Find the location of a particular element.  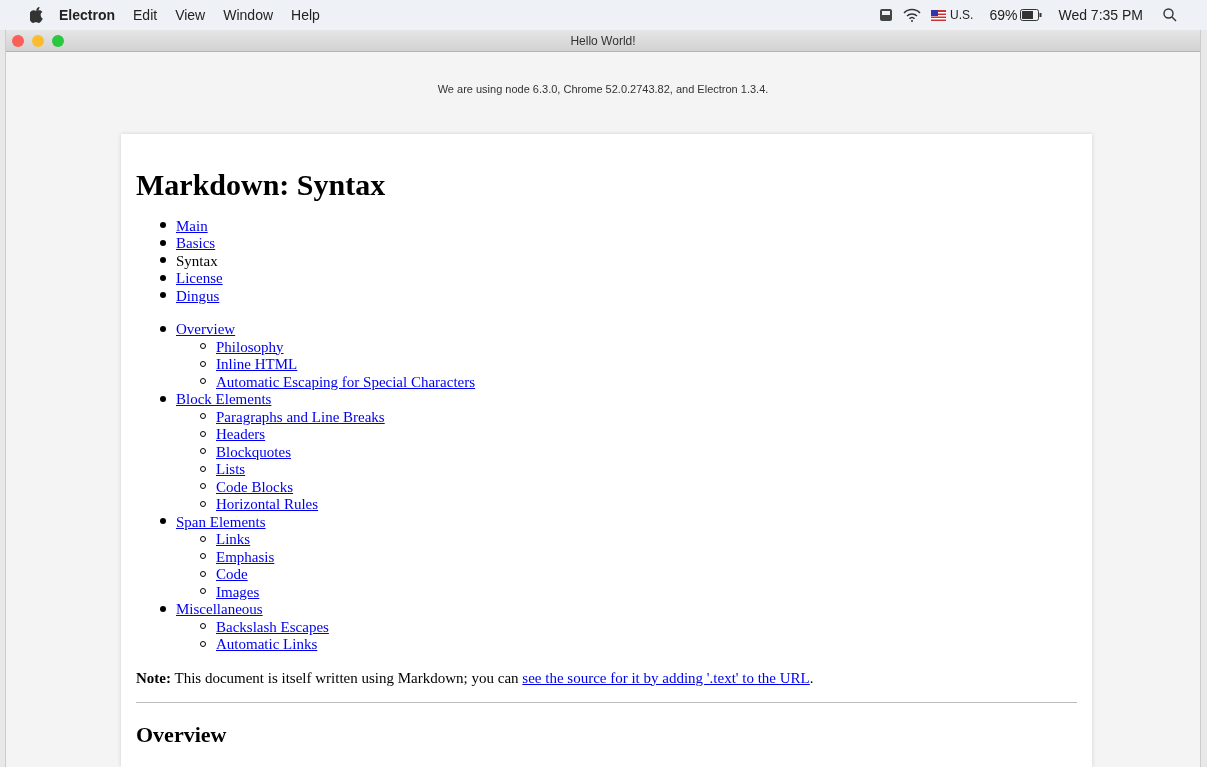

battery-icon is located at coordinates (1031, 15).